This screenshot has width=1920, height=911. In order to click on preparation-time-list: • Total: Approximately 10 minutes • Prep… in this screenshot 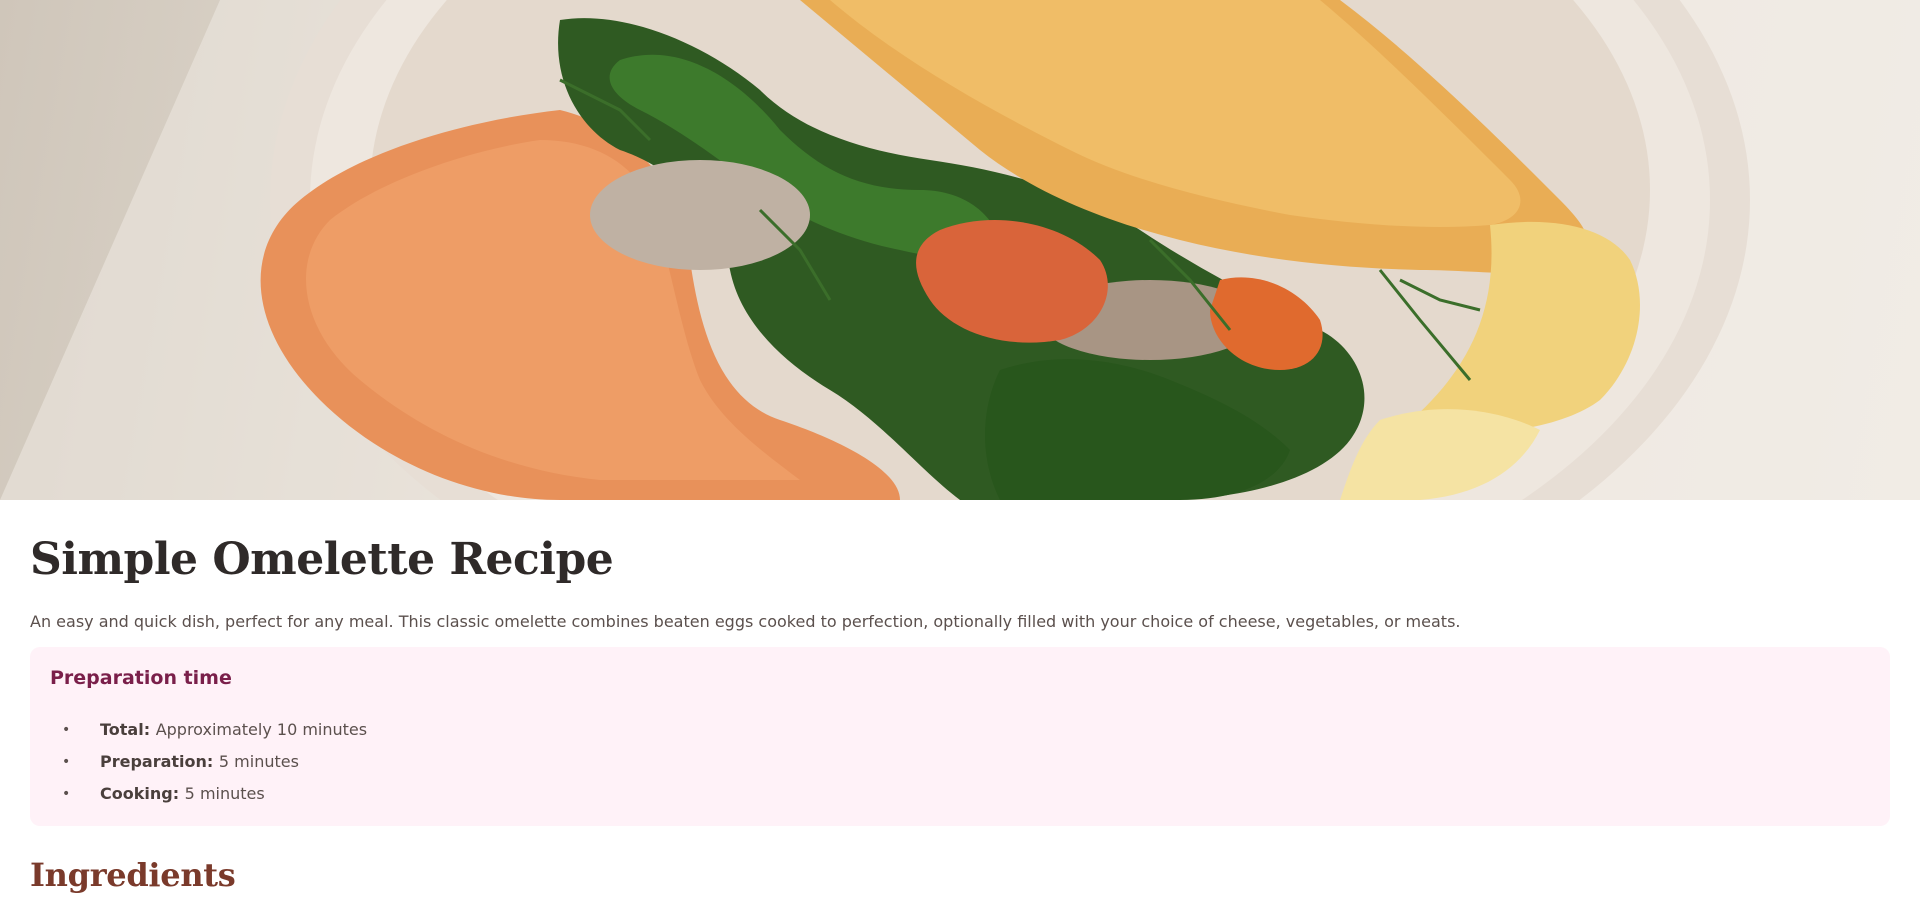, I will do `click(960, 762)`.